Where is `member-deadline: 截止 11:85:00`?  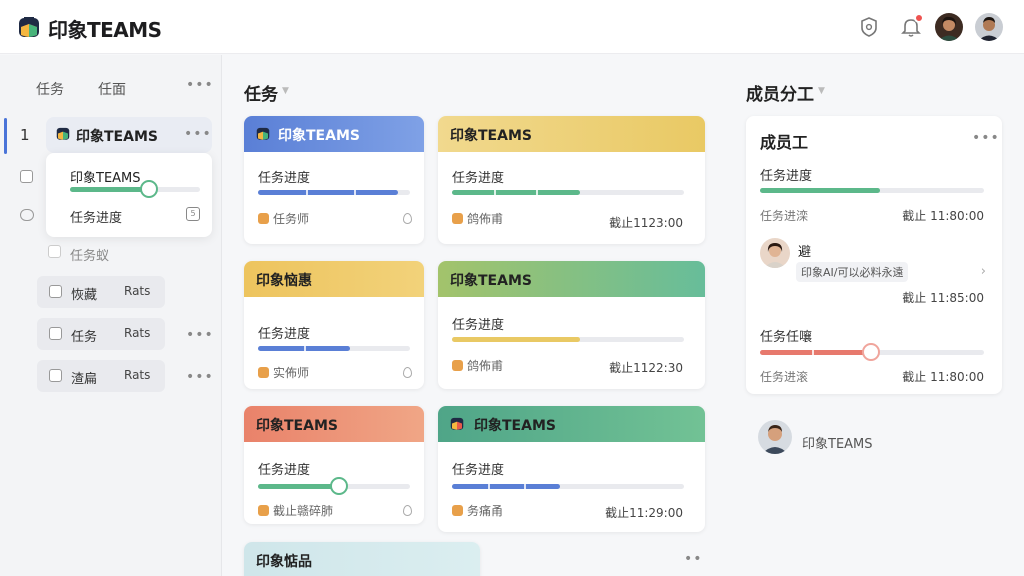 member-deadline: 截止 11:85:00 is located at coordinates (943, 298).